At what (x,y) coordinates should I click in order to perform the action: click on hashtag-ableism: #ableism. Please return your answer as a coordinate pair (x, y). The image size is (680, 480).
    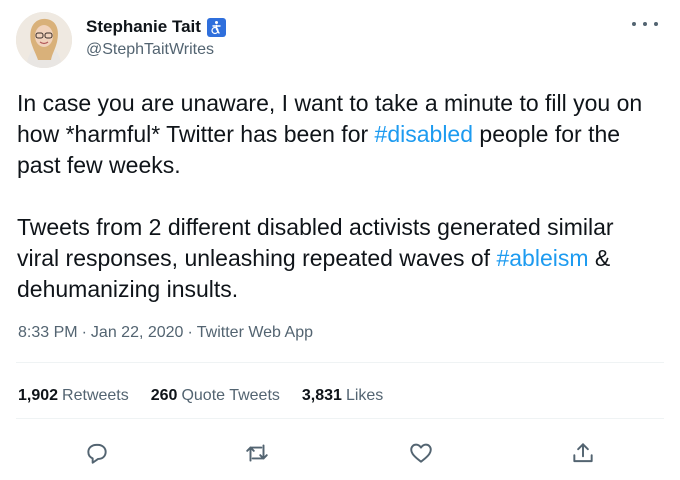
    Looking at the image, I should click on (542, 258).